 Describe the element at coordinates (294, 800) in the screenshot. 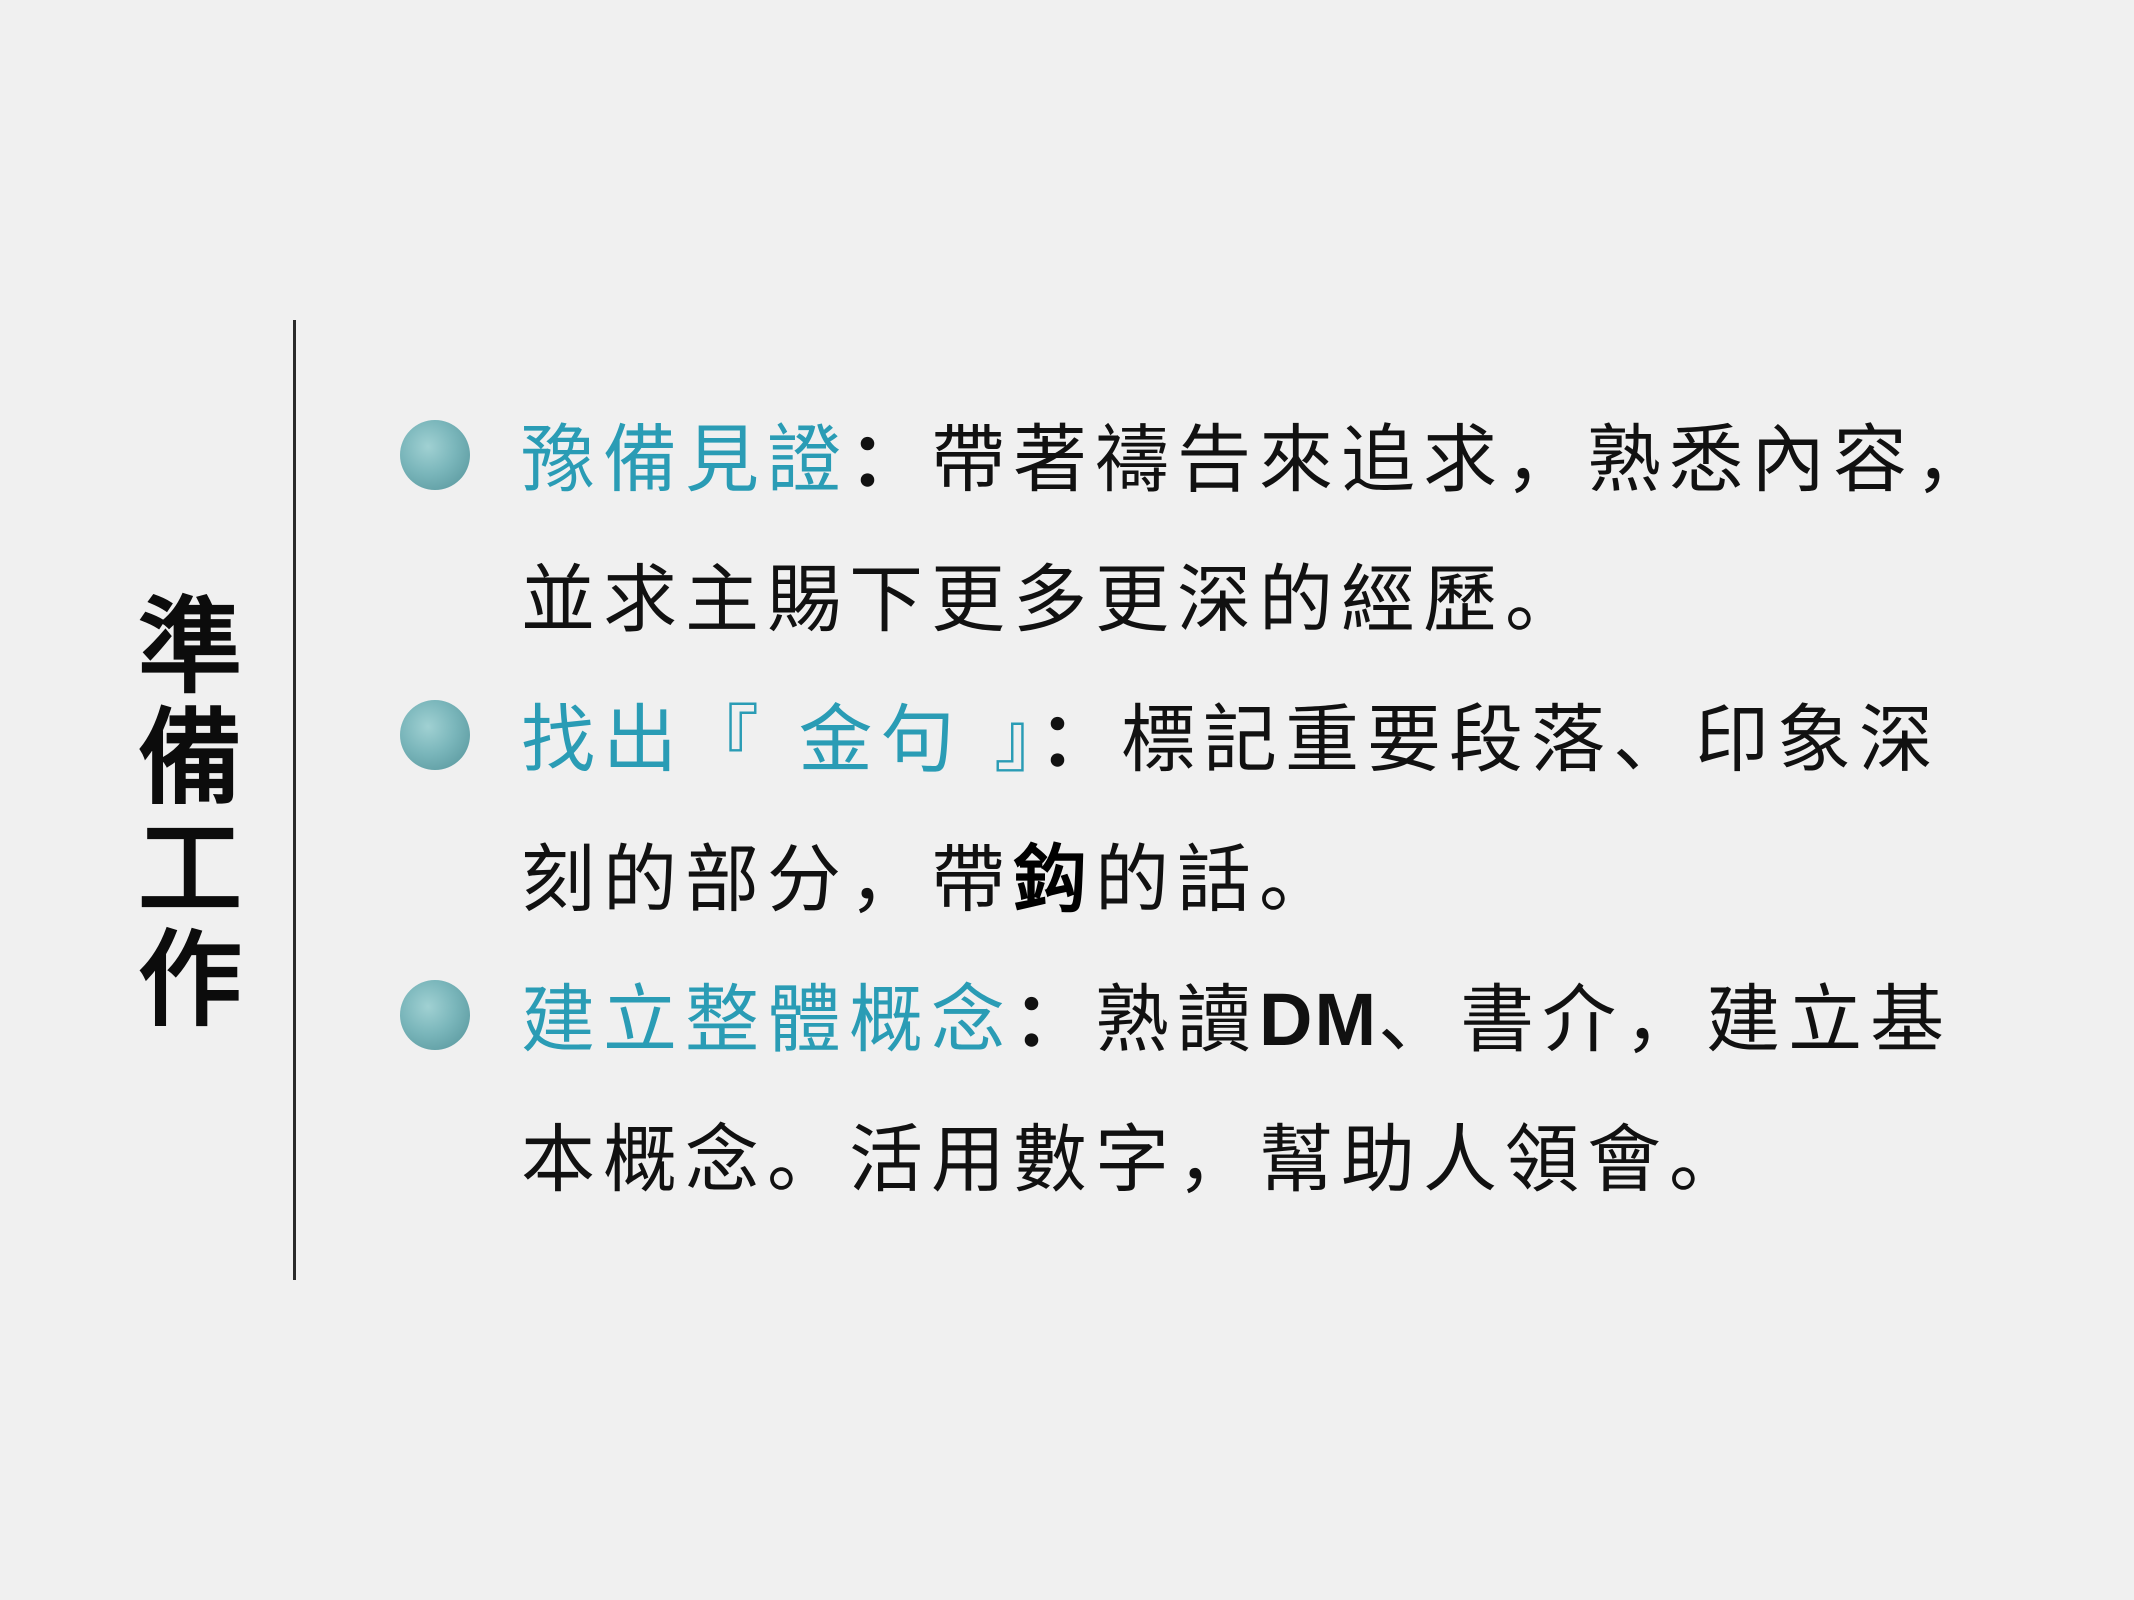

I see `vertical-divider` at that location.